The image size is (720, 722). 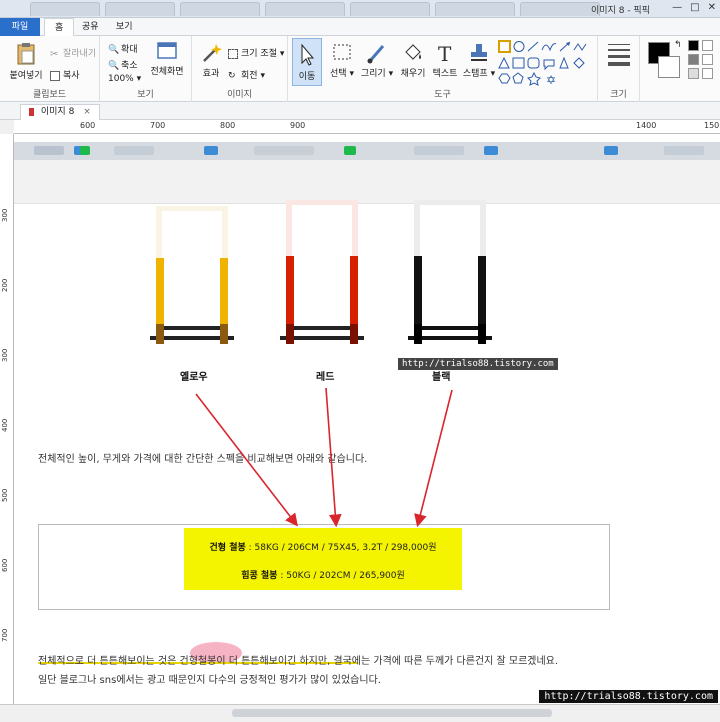 I want to click on diamond-shape-icon, so click(x=579, y=63).